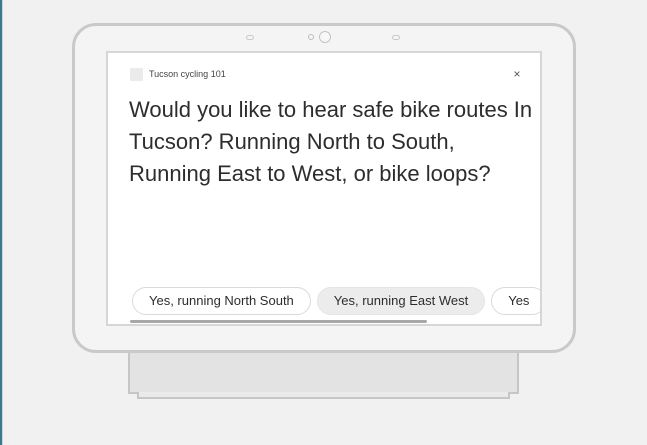 This screenshot has width=647, height=445. I want to click on close-icon: ×, so click(517, 74).